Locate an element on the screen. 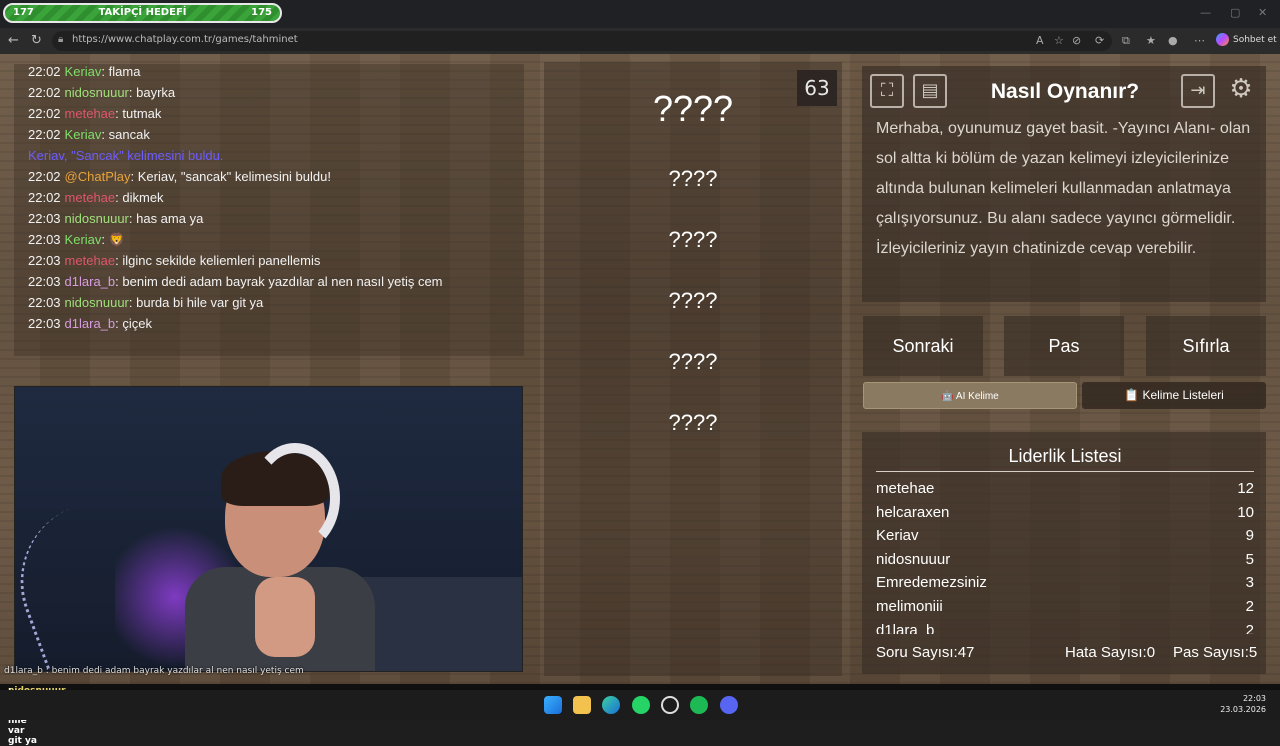 This screenshot has width=1280, height=746. leaderboard-score: 12 is located at coordinates (1245, 488).